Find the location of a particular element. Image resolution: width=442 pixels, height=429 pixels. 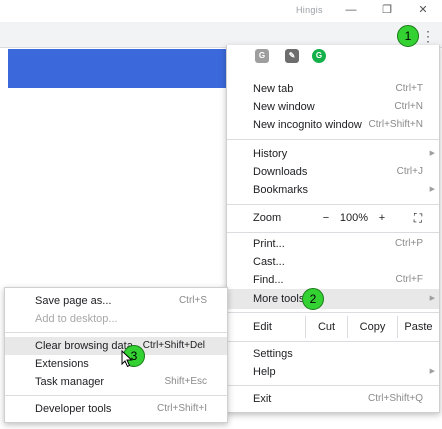

submenu-item-shortcut: Ctrl+Shift+Del is located at coordinates (173, 345).